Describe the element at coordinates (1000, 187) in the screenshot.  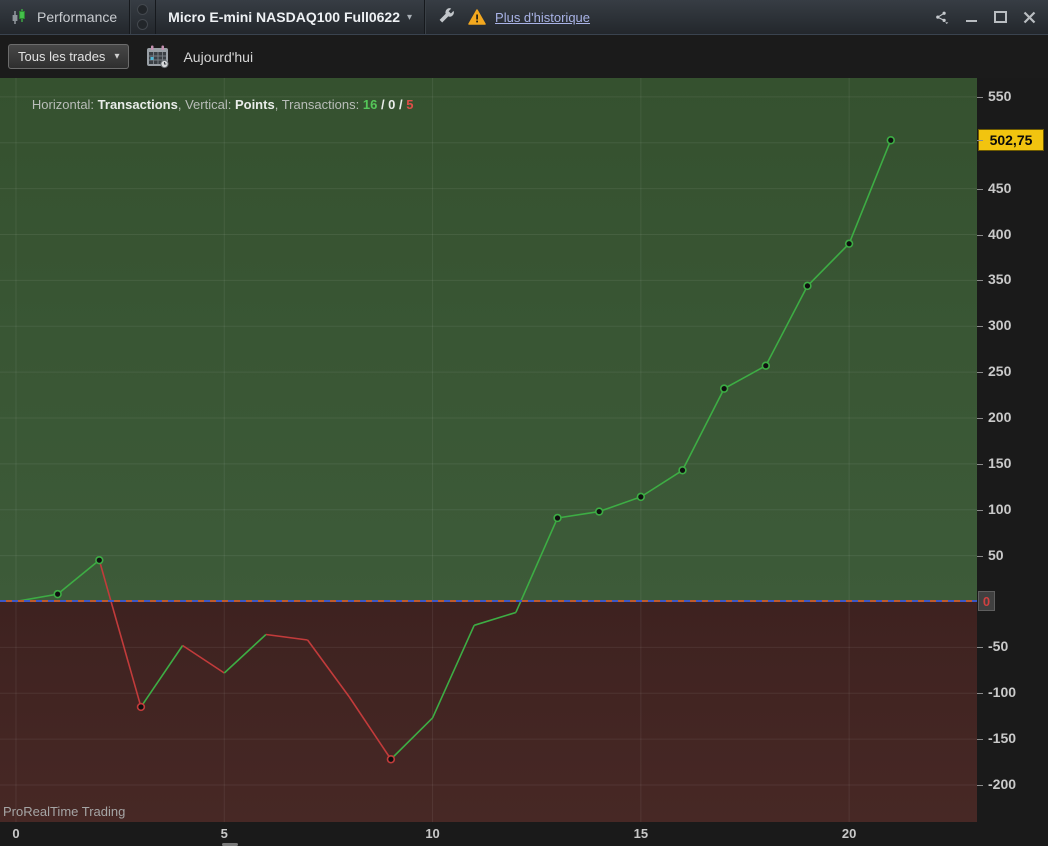
I see `y-axis-label: 450` at that location.